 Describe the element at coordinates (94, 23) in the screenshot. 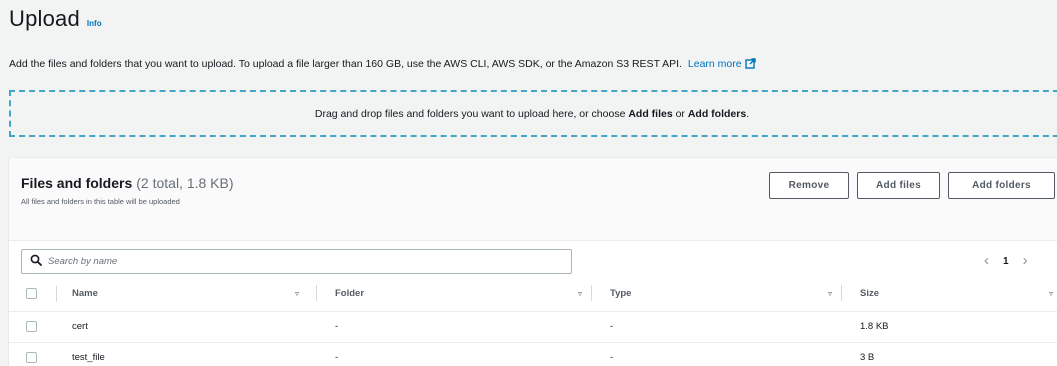

I see `info-link: Info` at that location.